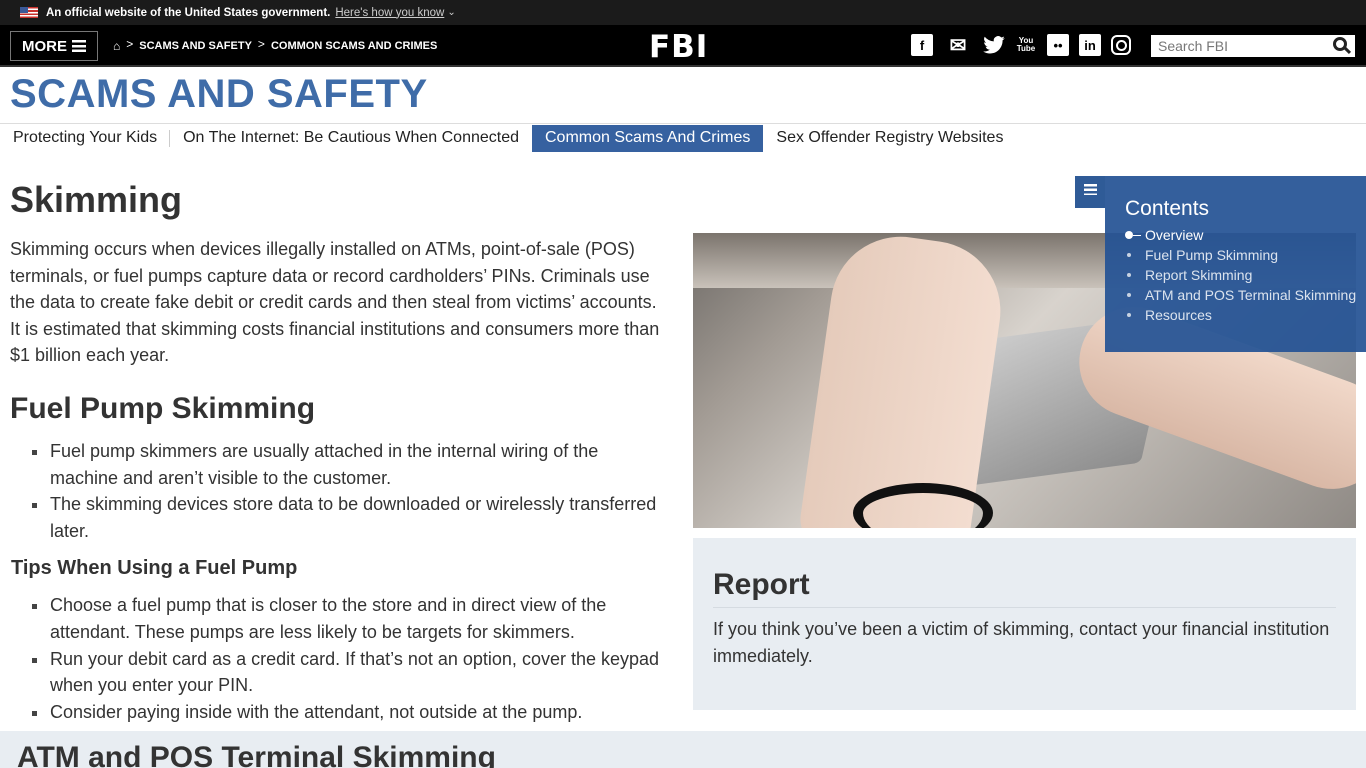  Describe the element at coordinates (1058, 45) in the screenshot. I see `flickr-icon: ••` at that location.